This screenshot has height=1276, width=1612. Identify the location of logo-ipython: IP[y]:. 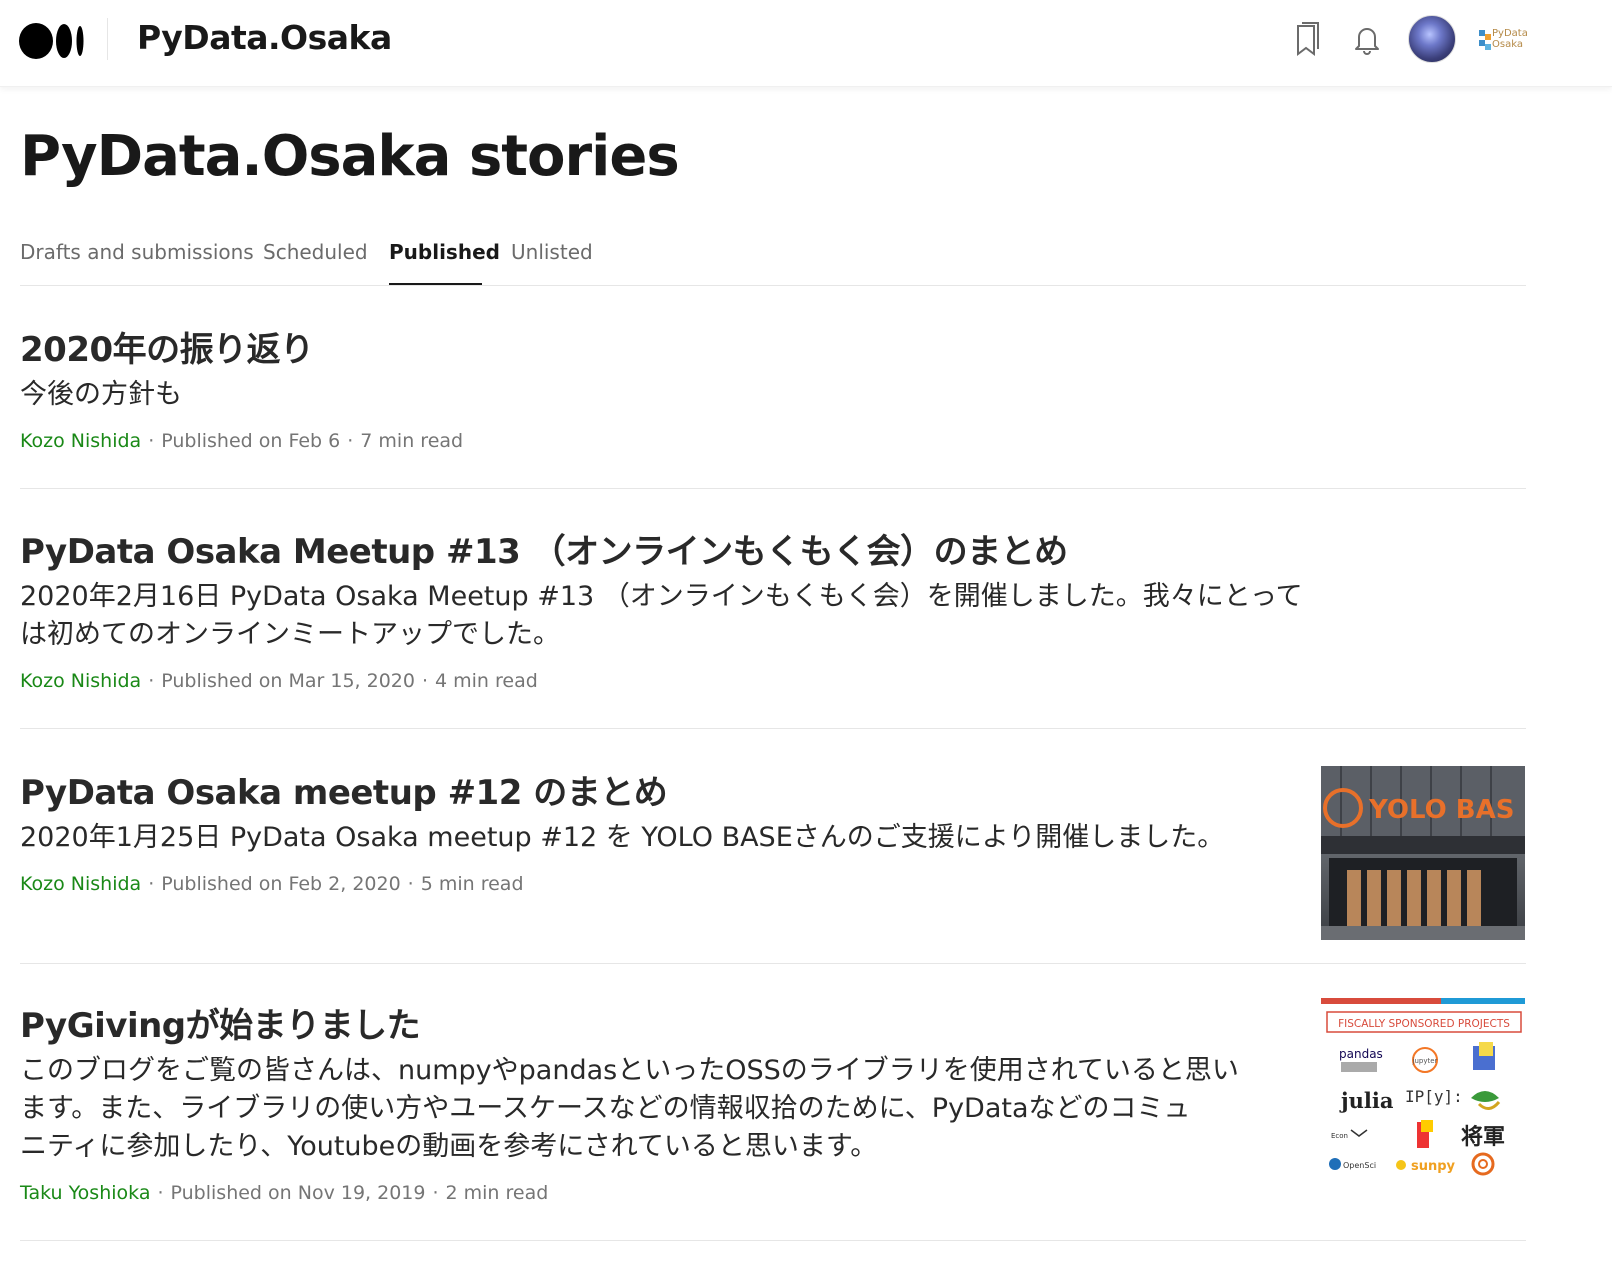
(1434, 1096).